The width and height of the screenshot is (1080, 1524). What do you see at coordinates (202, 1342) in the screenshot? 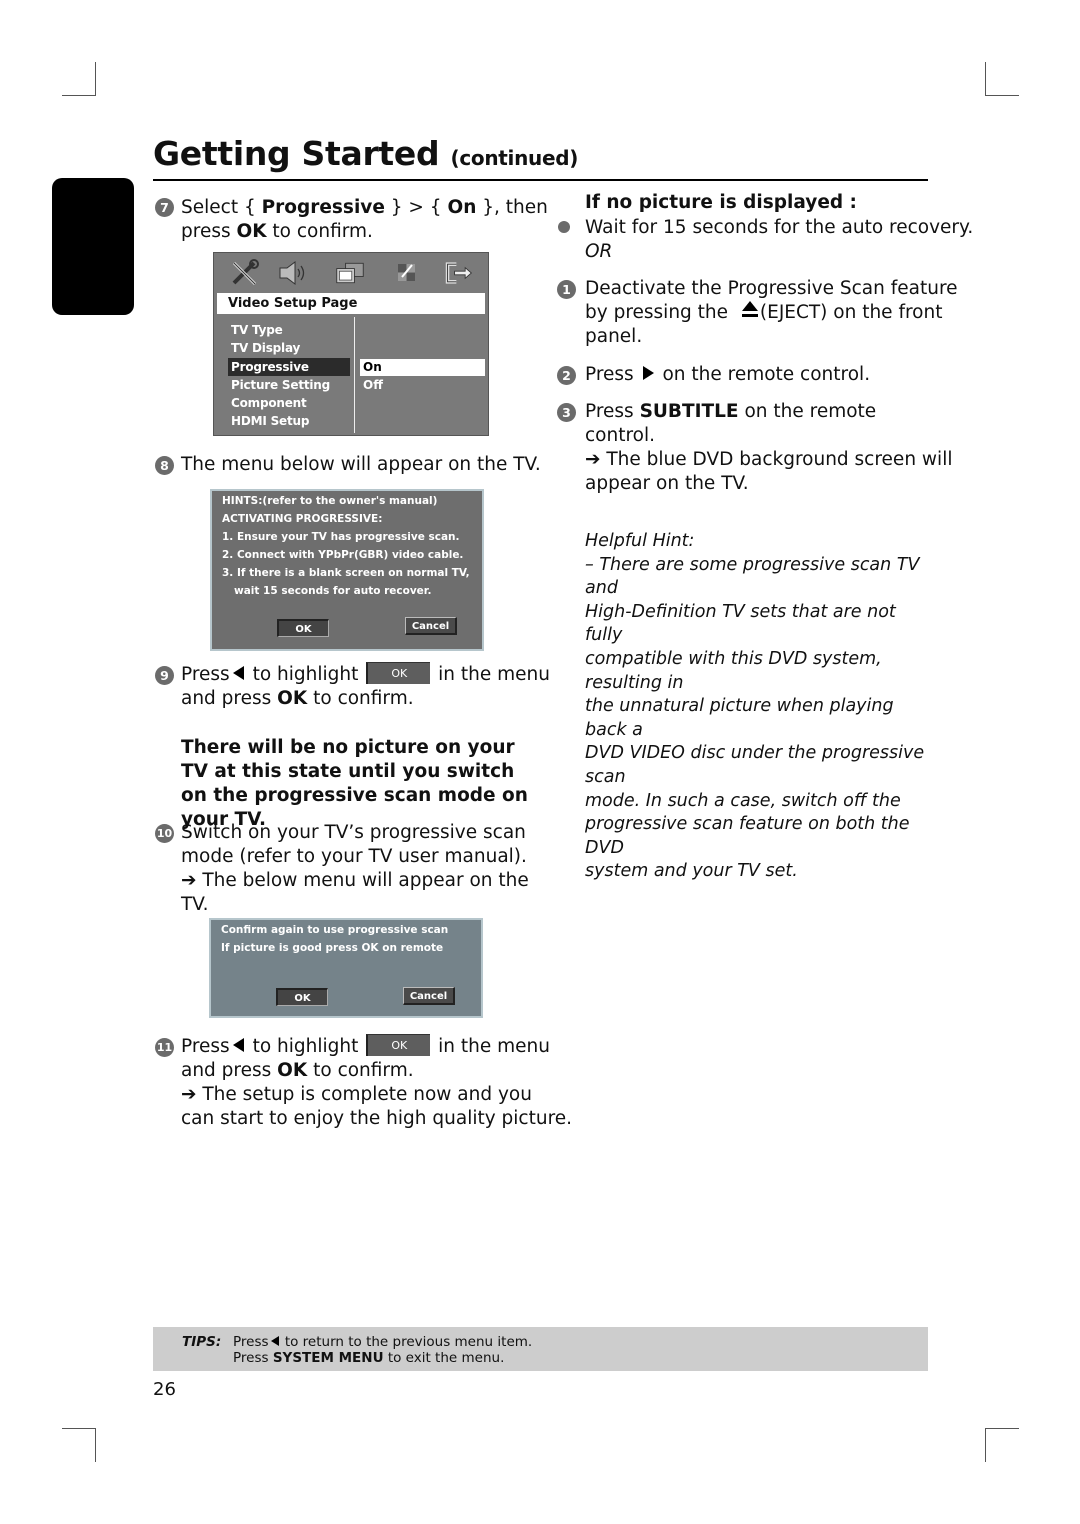
I see `tips-label: TIPS:` at bounding box center [202, 1342].